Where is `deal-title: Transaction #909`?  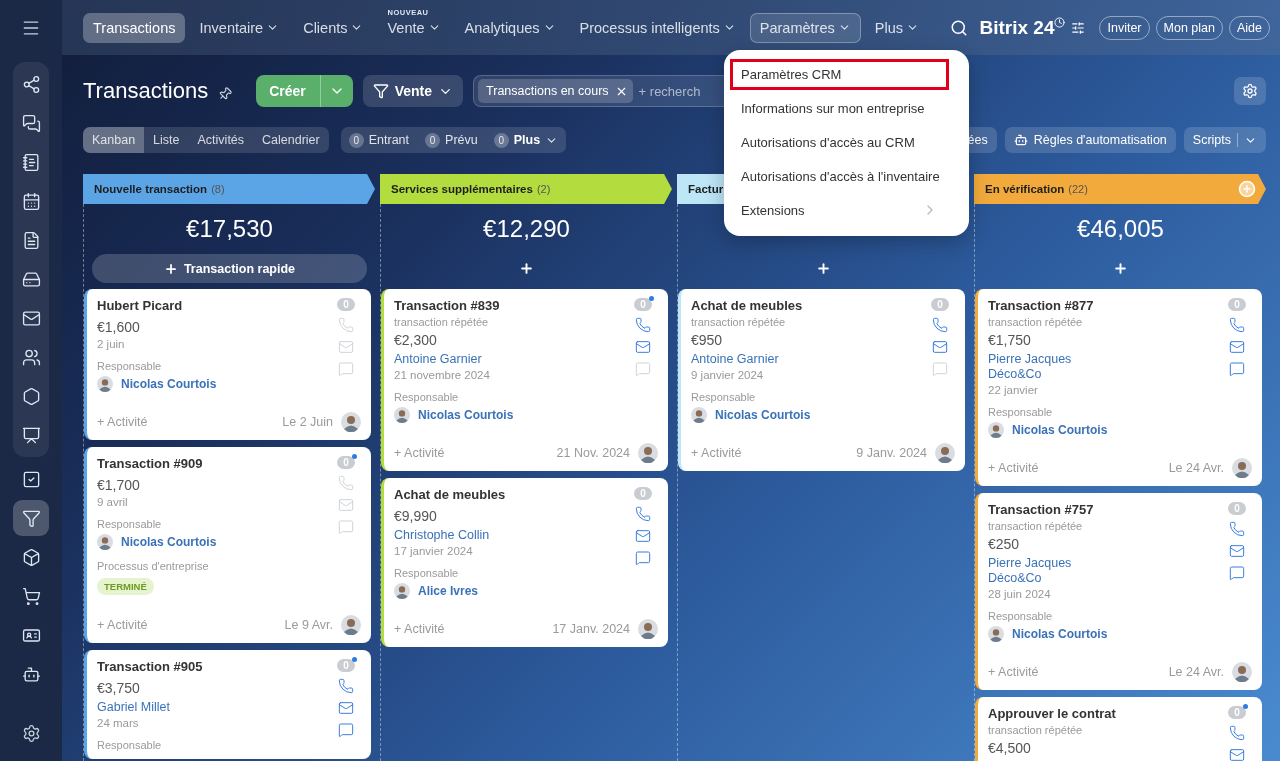 deal-title: Transaction #909 is located at coordinates (150, 463).